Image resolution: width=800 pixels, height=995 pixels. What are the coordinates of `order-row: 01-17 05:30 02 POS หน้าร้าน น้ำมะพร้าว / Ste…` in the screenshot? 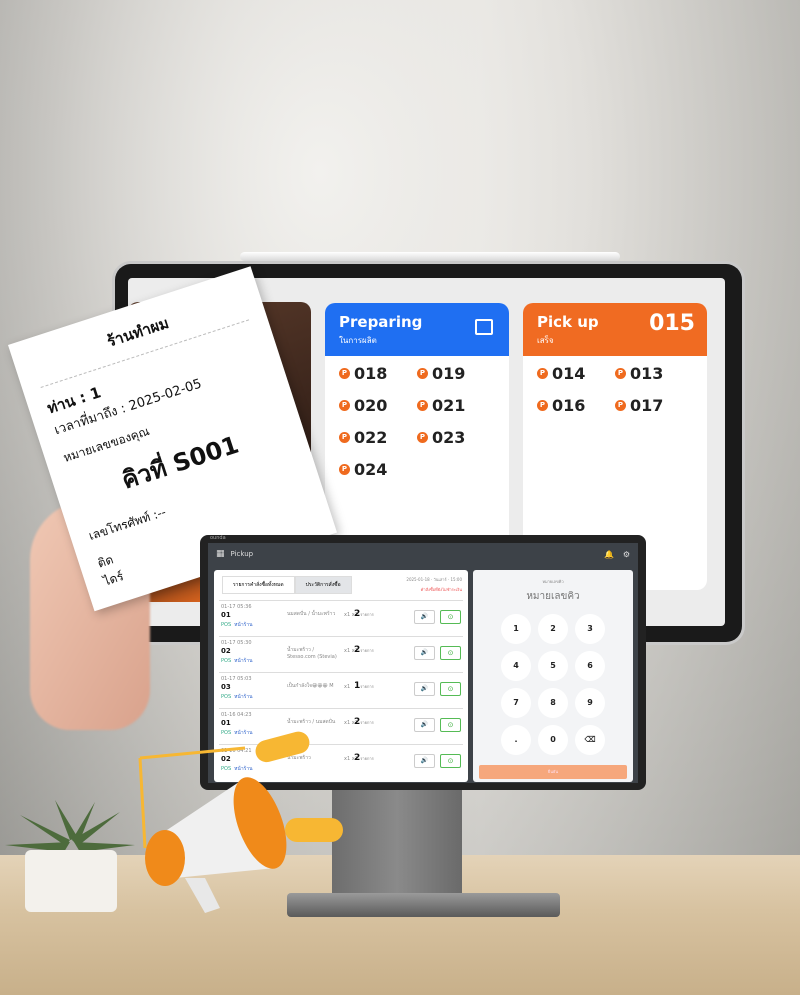 It's located at (341, 654).